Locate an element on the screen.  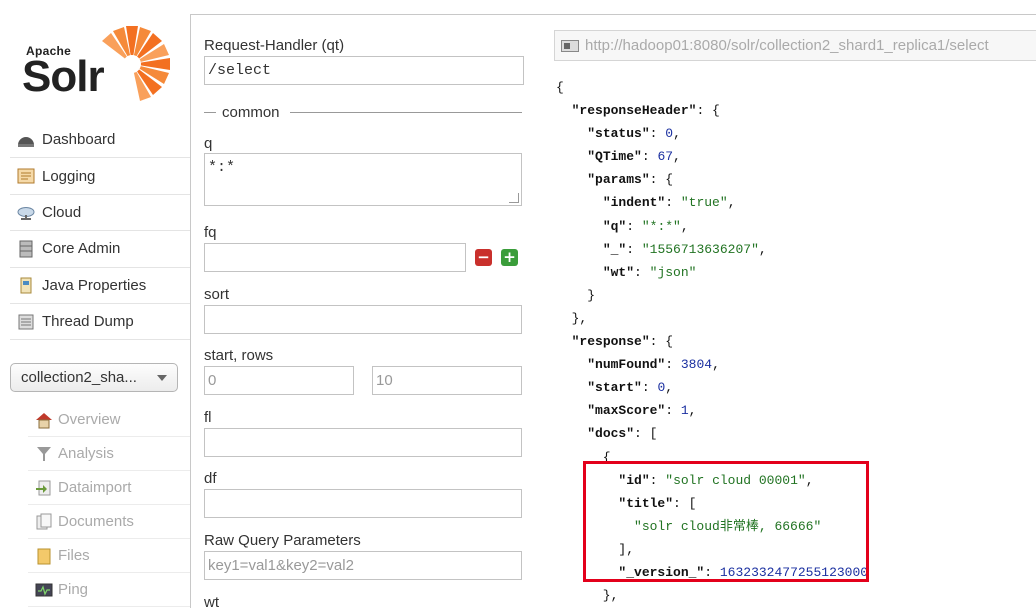
plus-icon: + is located at coordinates (509, 257).